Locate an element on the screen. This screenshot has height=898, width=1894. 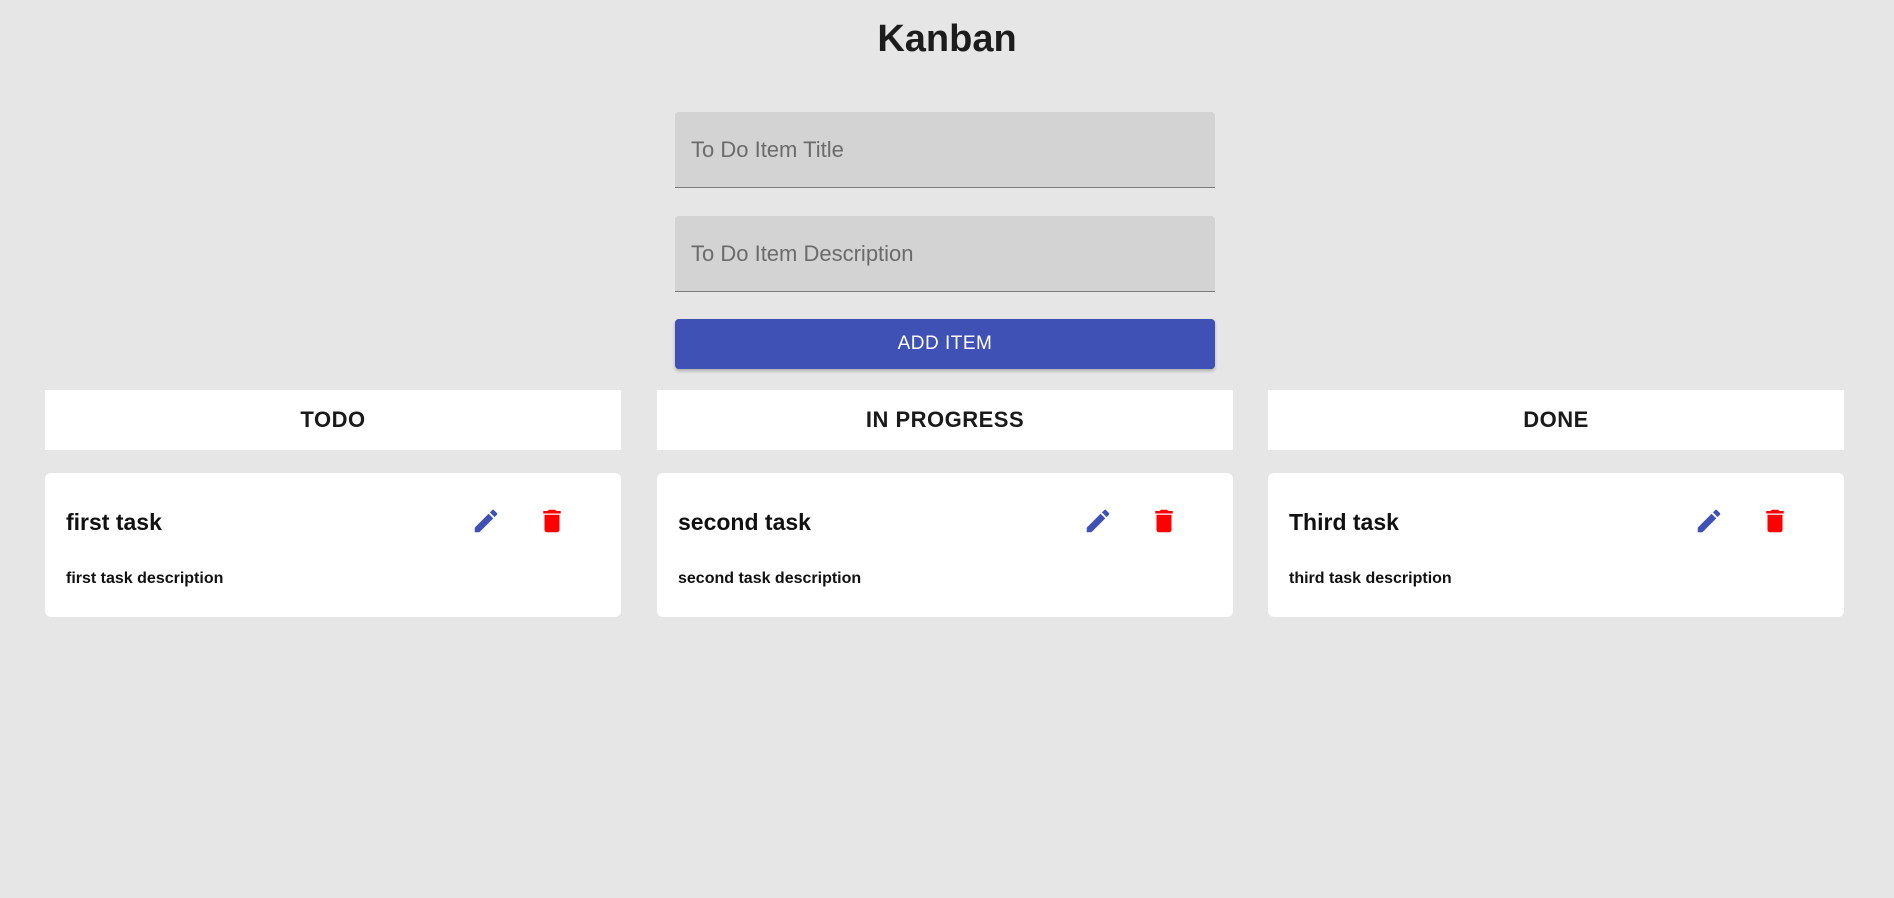
add-item-button: ADD ITEM is located at coordinates (945, 344).